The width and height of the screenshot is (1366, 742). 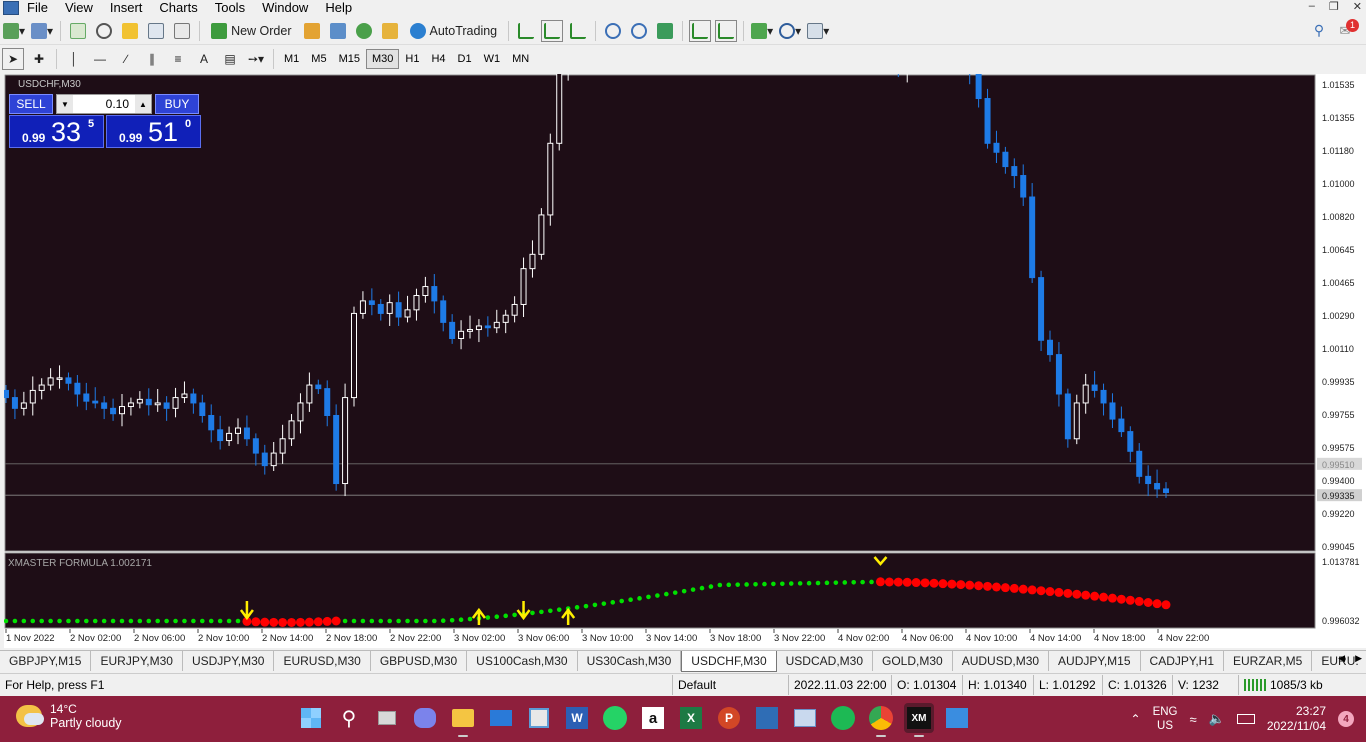 What do you see at coordinates (256, 59) in the screenshot?
I see `arrows-button: ➙▾` at bounding box center [256, 59].